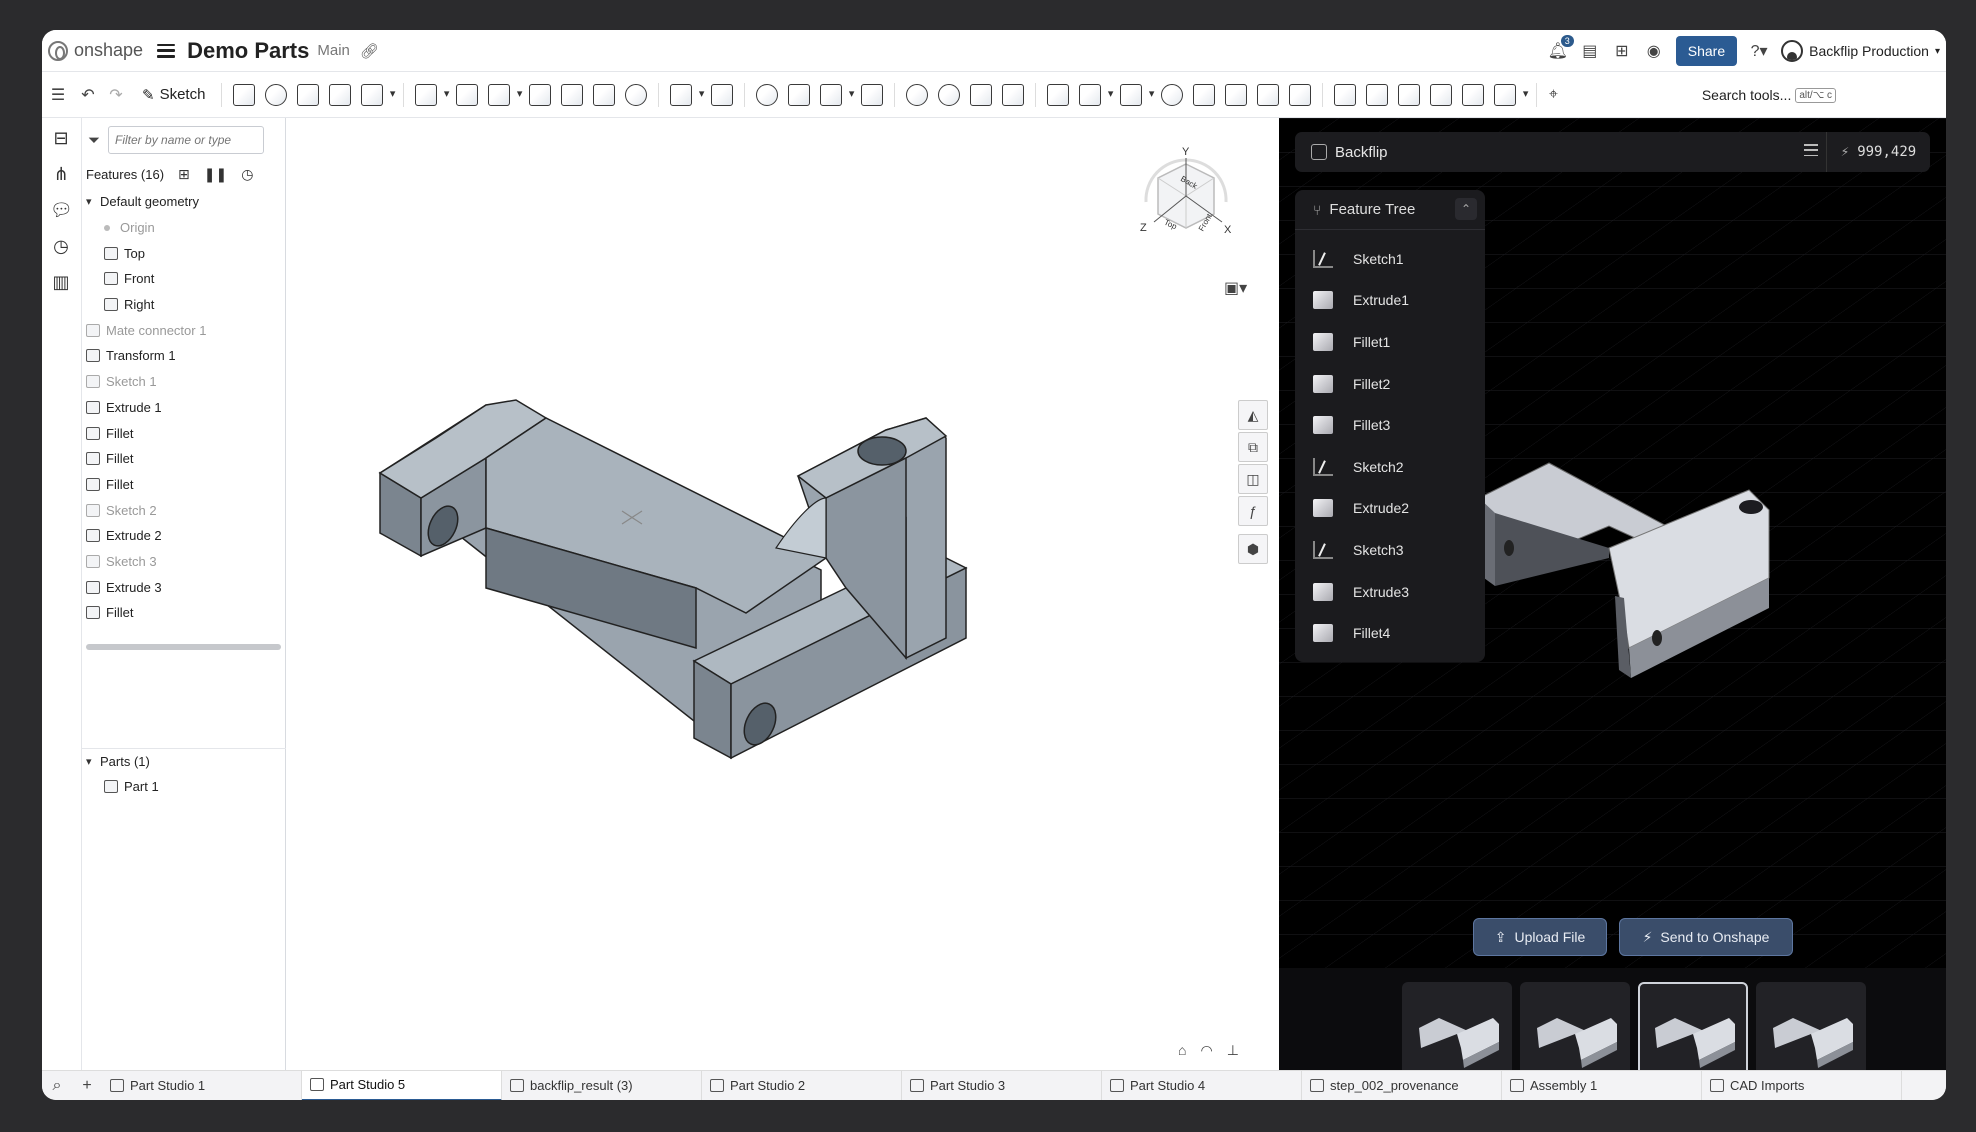 This screenshot has height=1132, width=1976. What do you see at coordinates (872, 94) in the screenshot?
I see `delete-part-tool` at bounding box center [872, 94].